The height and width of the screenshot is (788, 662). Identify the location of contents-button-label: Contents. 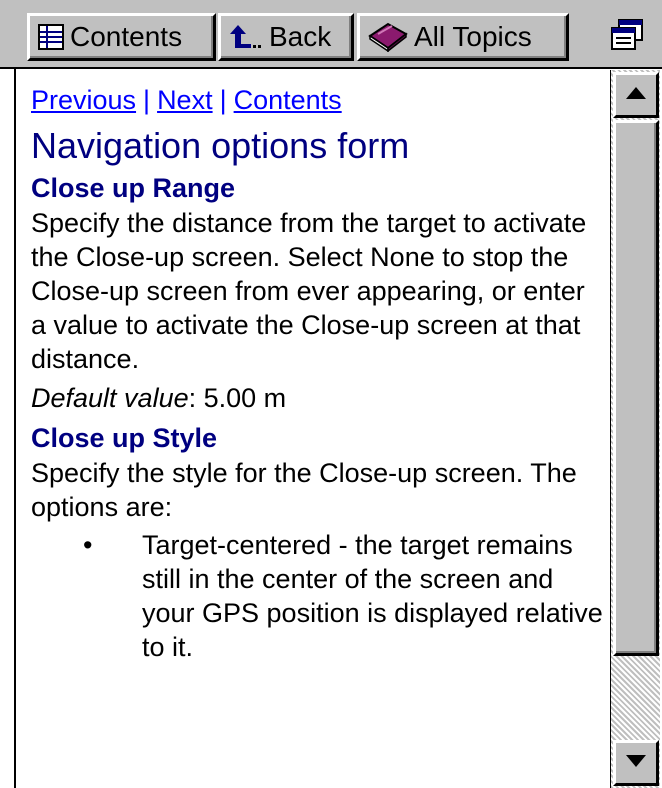
(126, 36).